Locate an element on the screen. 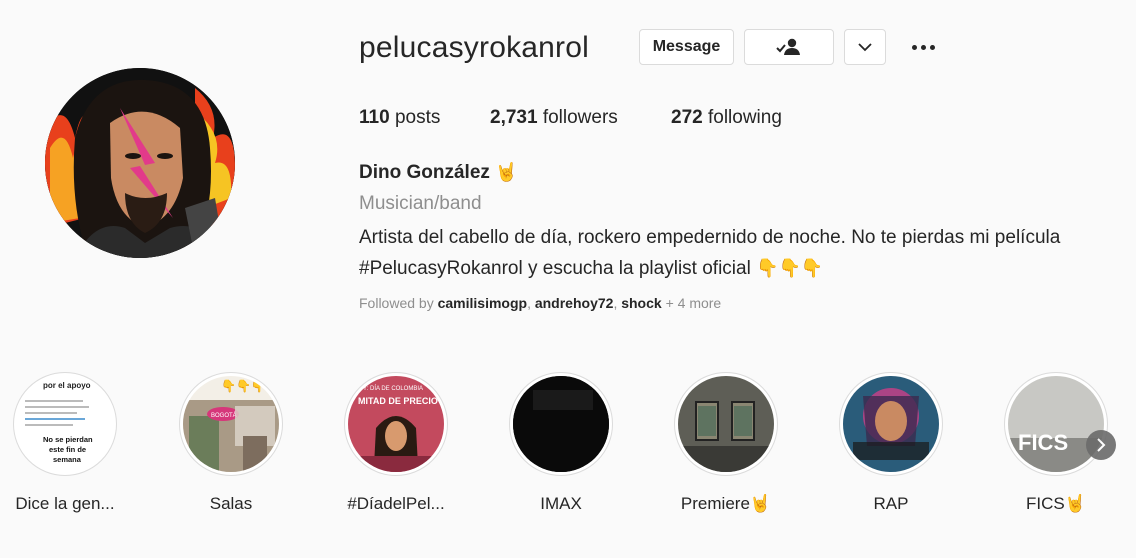  follower-name: andrehoy72 is located at coordinates (574, 303).